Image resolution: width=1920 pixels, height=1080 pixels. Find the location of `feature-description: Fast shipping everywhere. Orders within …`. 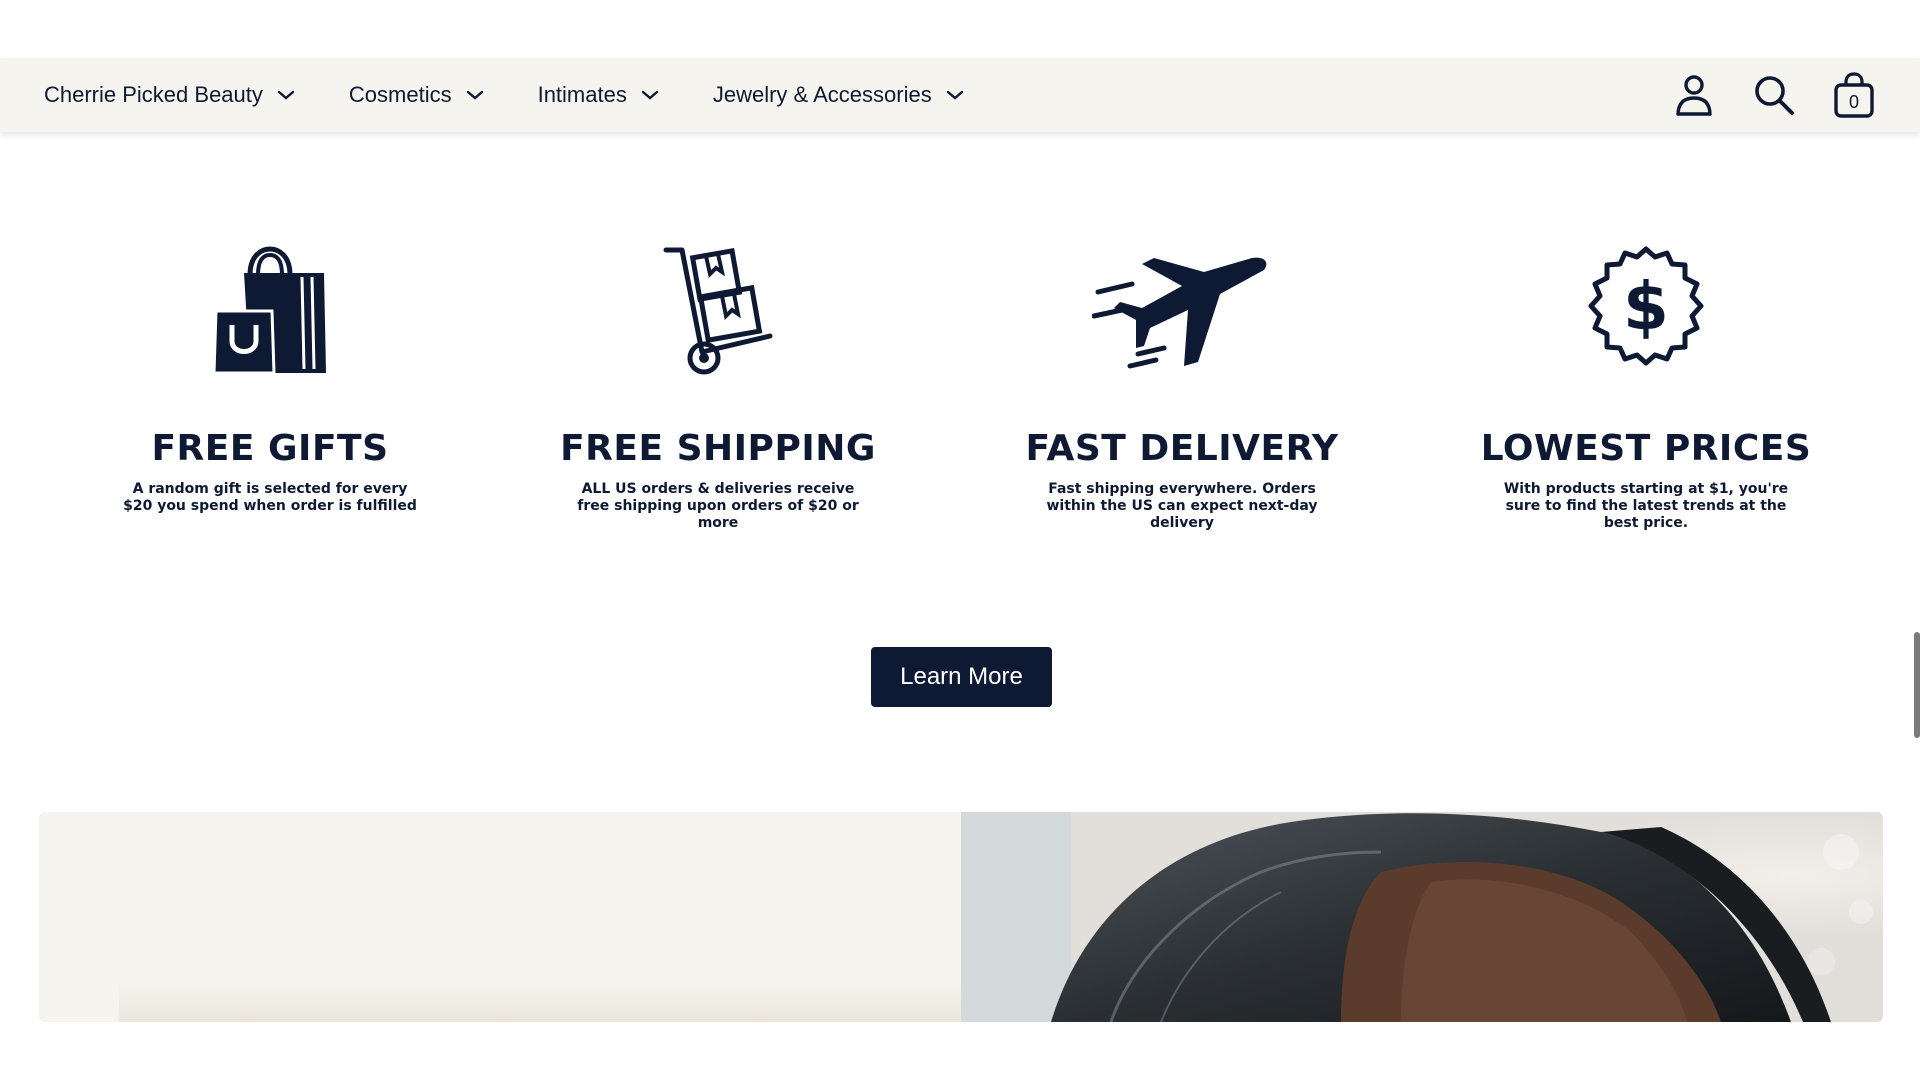

feature-description: Fast shipping everywhere. Orders within … is located at coordinates (1182, 506).